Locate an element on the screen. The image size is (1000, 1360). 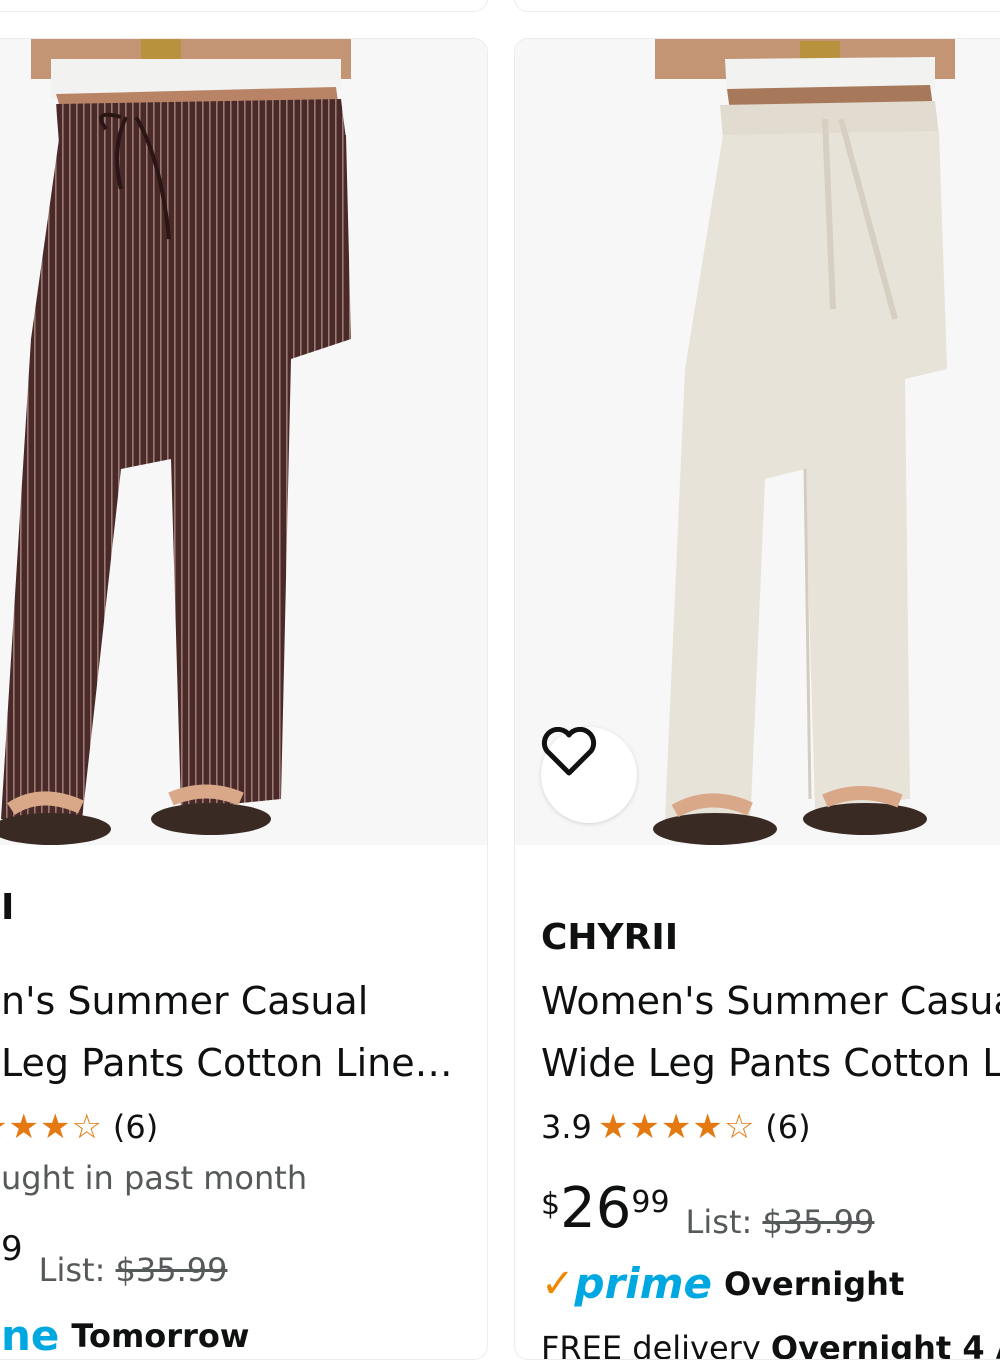
product-brand: CHYRII is located at coordinates (610, 937).